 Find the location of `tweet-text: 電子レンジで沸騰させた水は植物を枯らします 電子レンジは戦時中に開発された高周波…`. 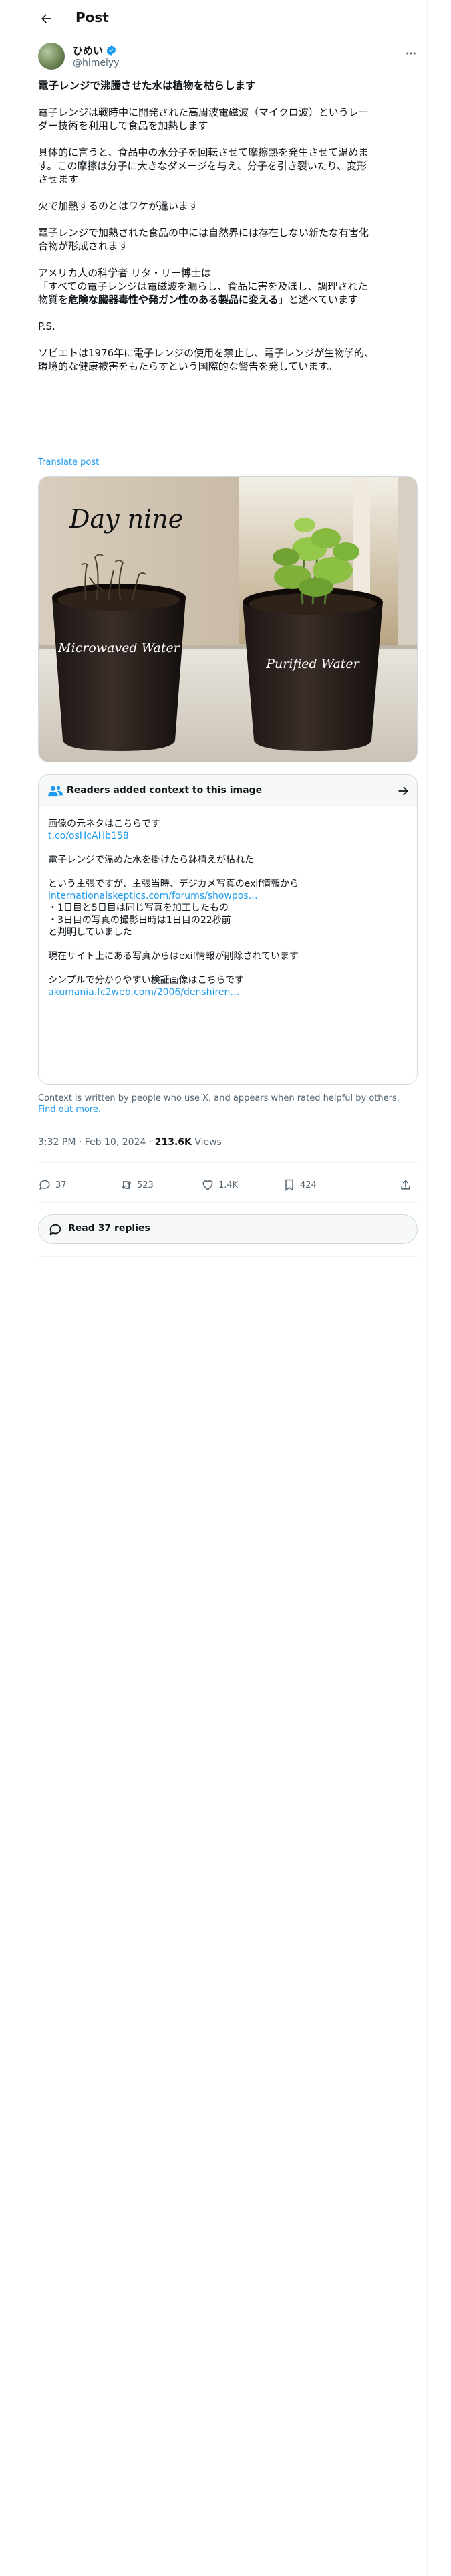

tweet-text: 電子レンジで沸騰させた水は植物を枯らします 電子レンジは戦時中に開発された高周波… is located at coordinates (228, 226).